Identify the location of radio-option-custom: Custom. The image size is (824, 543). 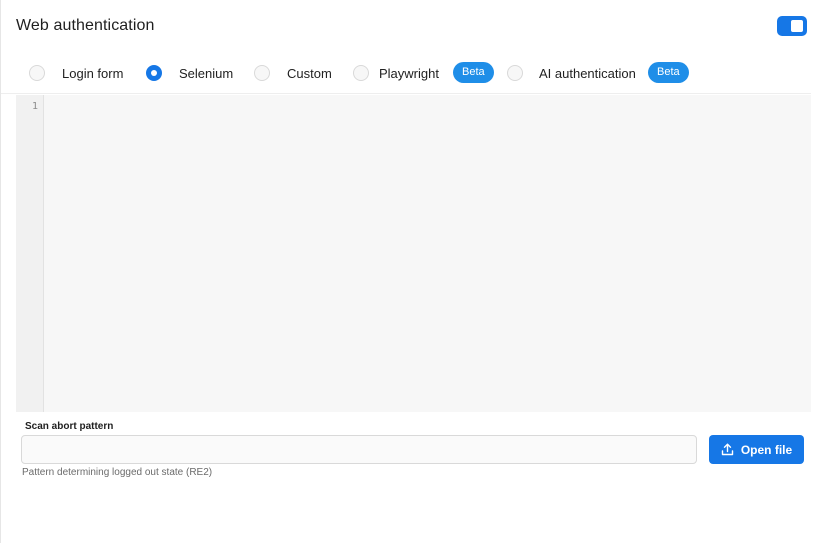
(293, 73).